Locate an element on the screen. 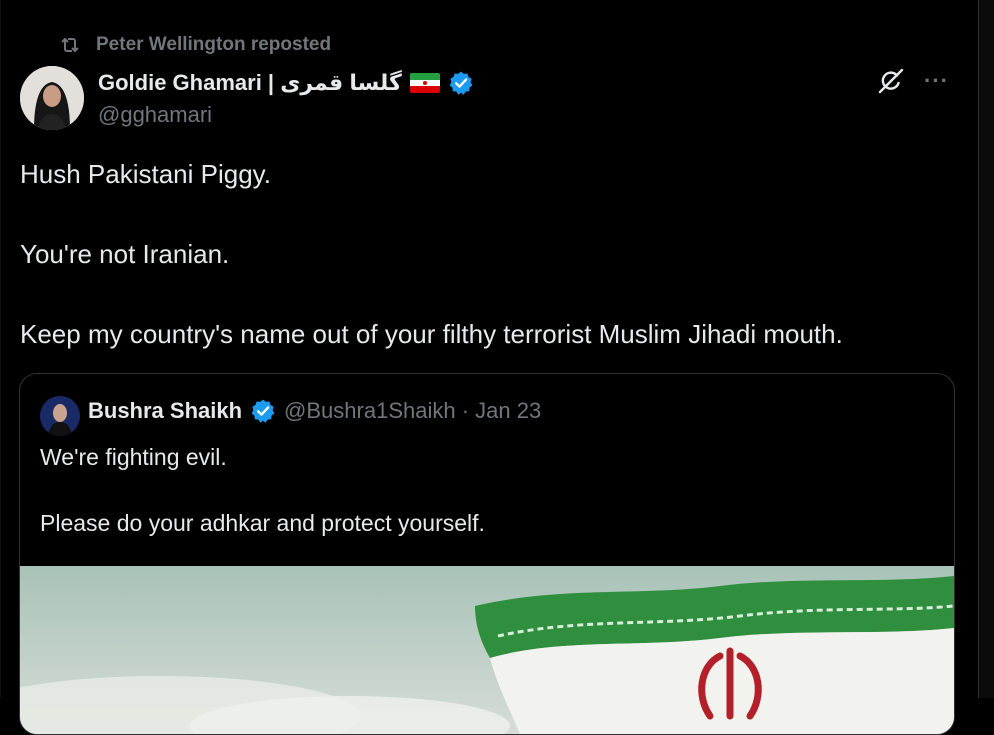 The image size is (994, 735). quoted-author-meta: @Bushra1Shaikh · Jan 23 is located at coordinates (412, 411).